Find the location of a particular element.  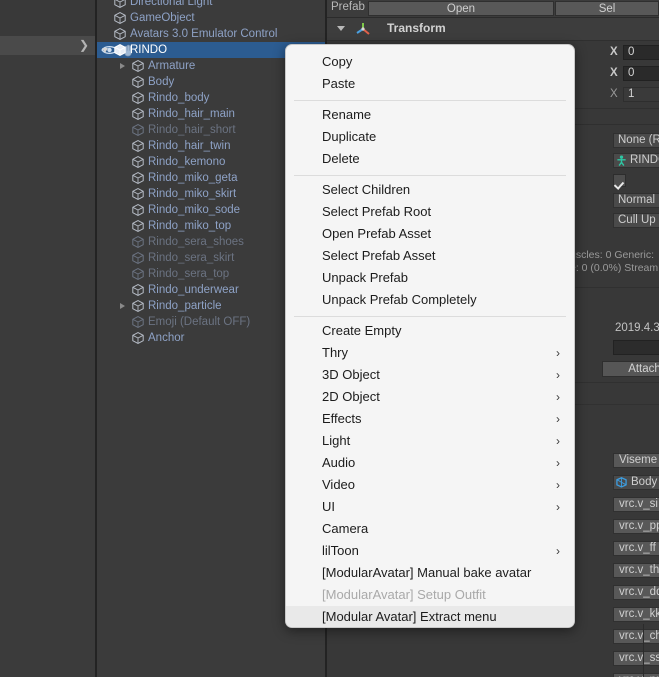

gutter-selected-row: ❯ is located at coordinates (47, 45).